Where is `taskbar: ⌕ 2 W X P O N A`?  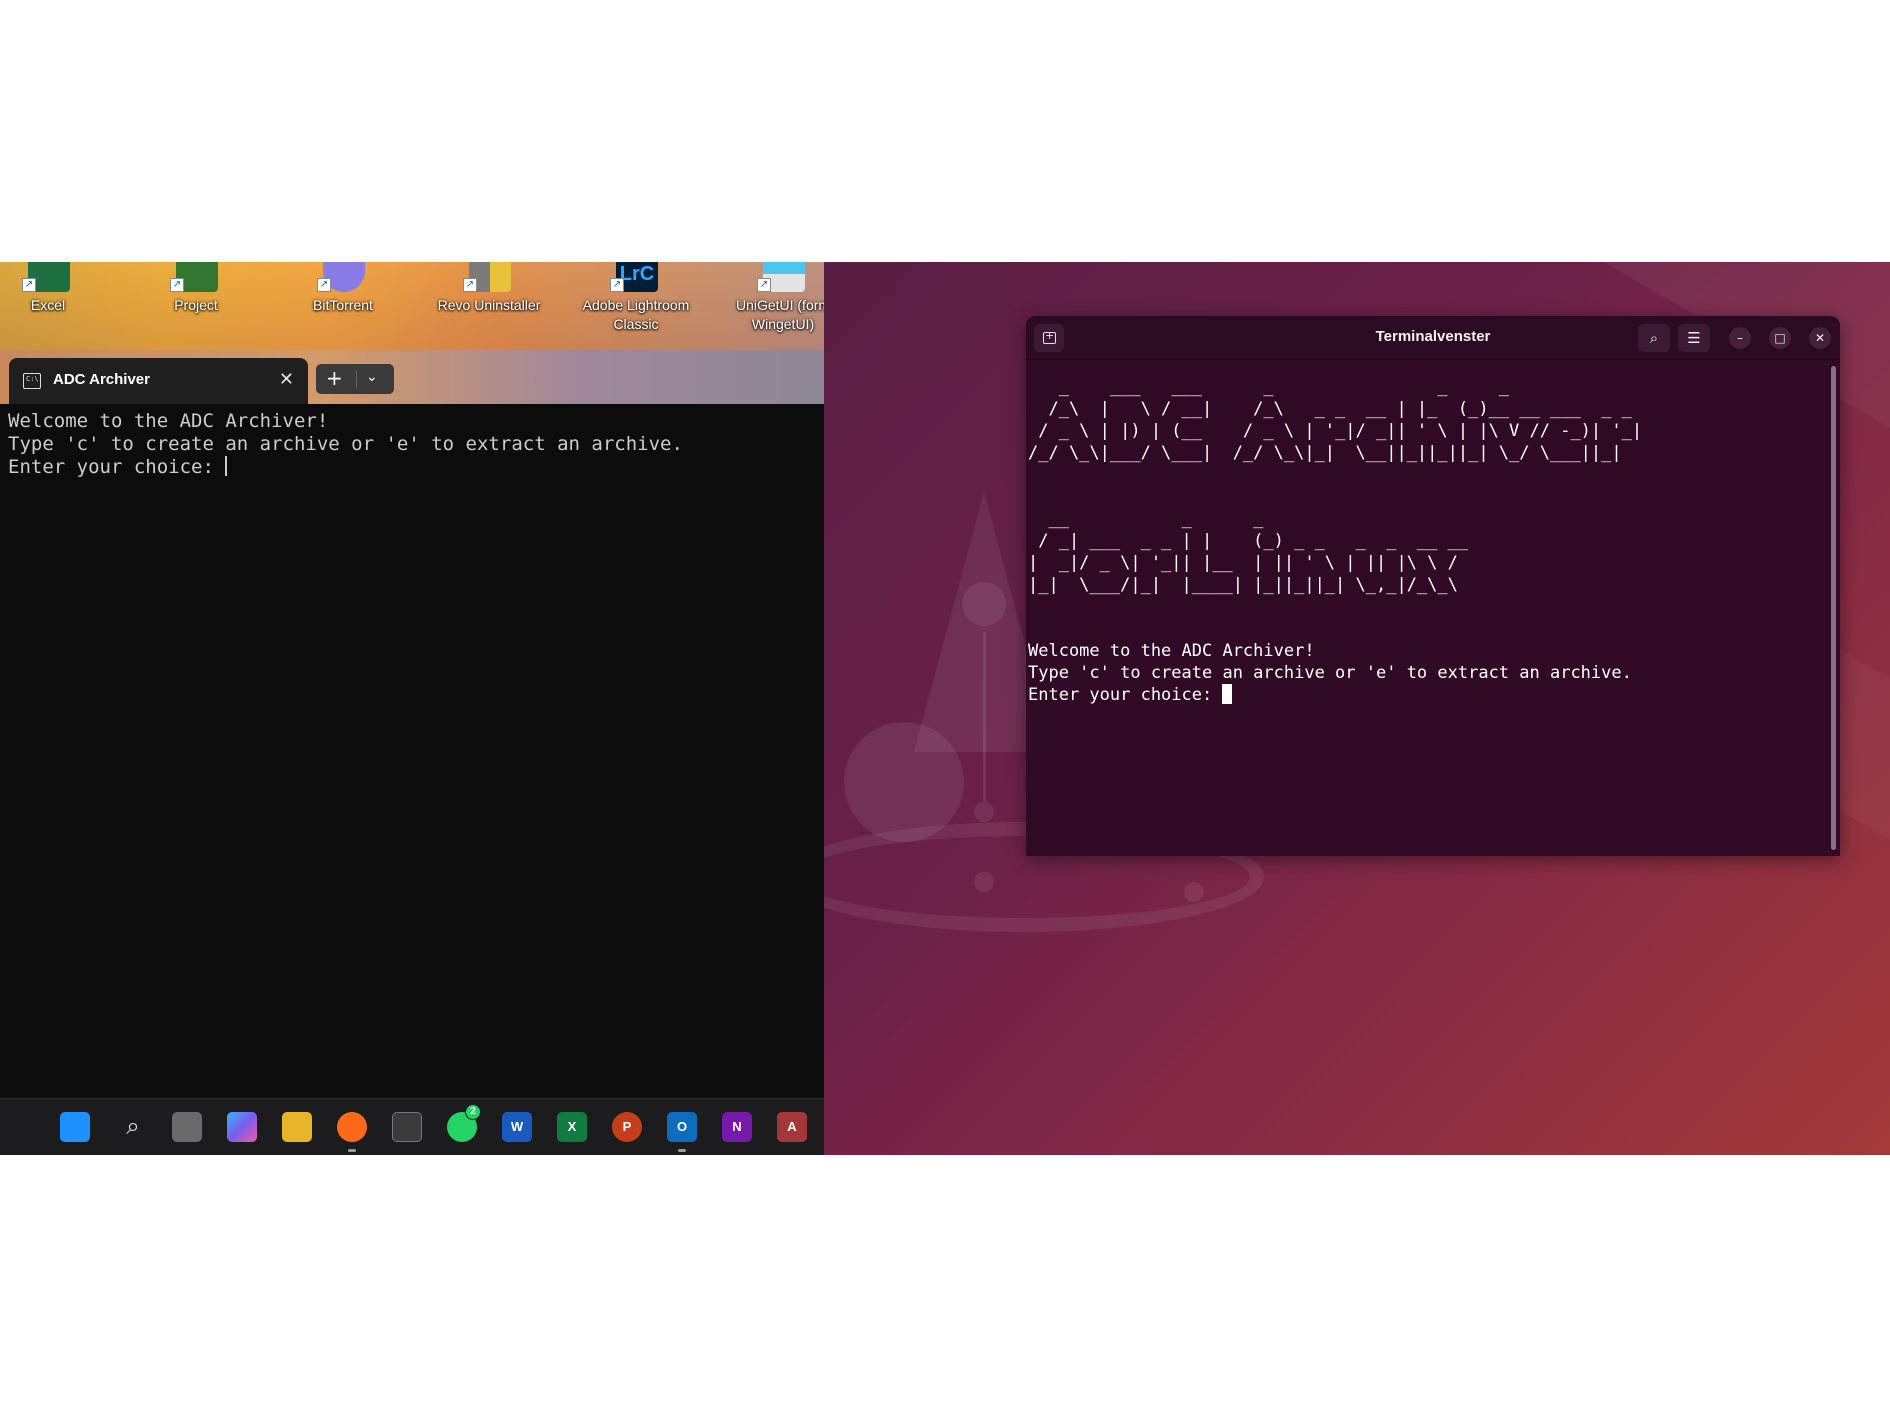 taskbar: ⌕ 2 W X P O N A is located at coordinates (412, 1126).